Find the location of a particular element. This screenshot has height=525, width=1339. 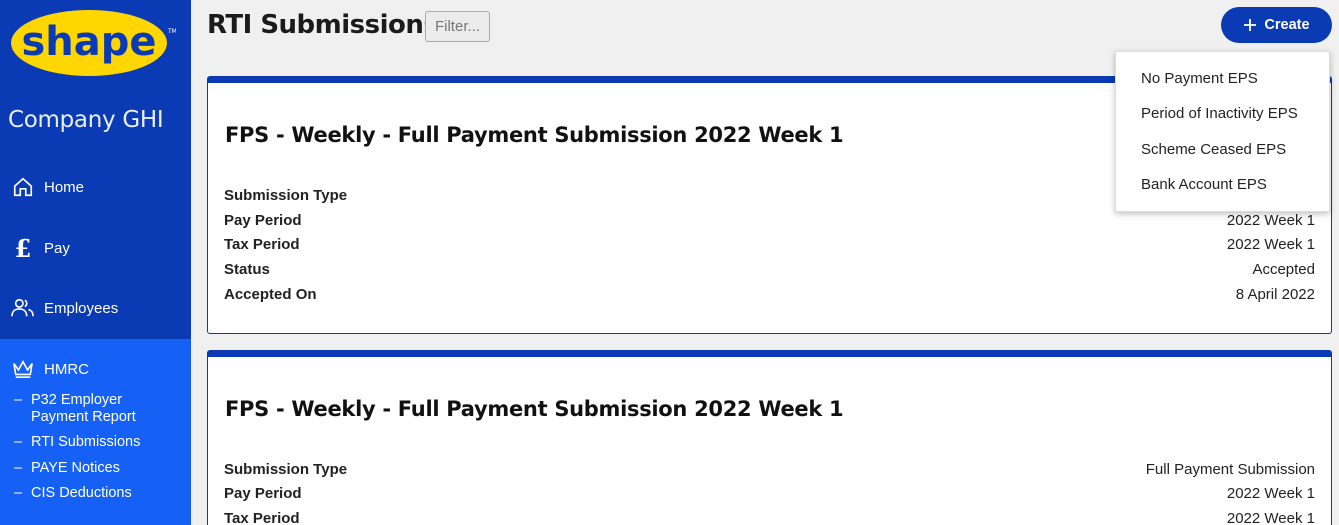

sidebar-subitem-paye: – PAYE Notices is located at coordinates (67, 468).